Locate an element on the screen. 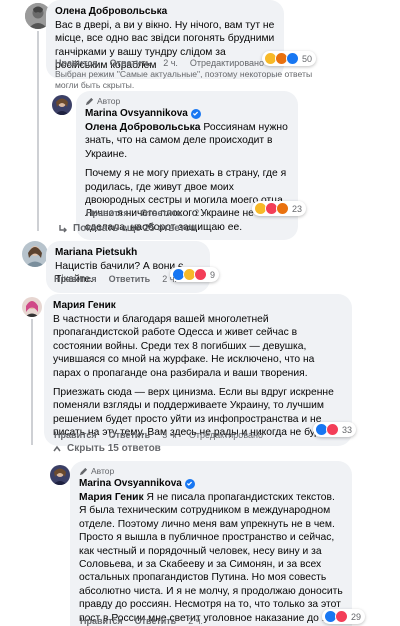  reaction-summary: 23 is located at coordinates (279, 208).